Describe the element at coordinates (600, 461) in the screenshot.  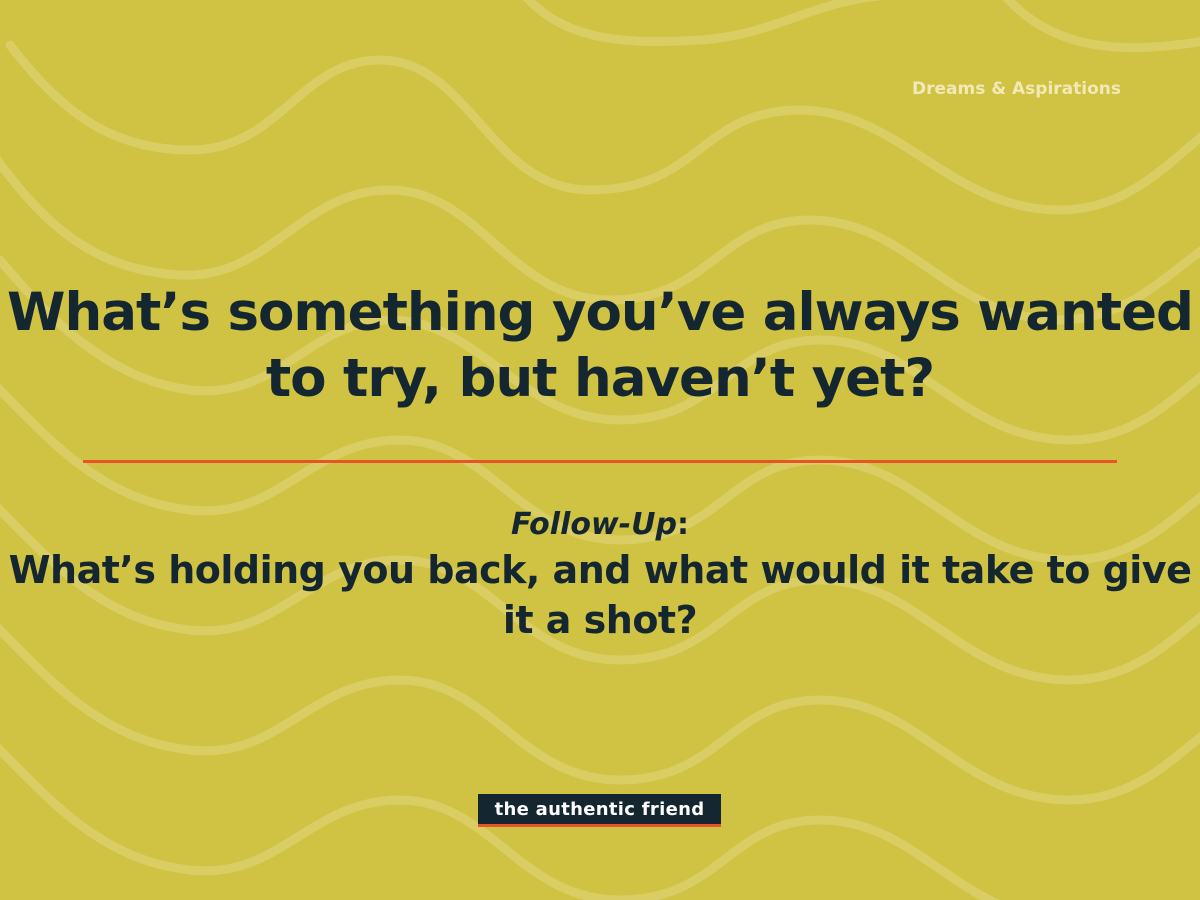
I see `divider-line` at that location.